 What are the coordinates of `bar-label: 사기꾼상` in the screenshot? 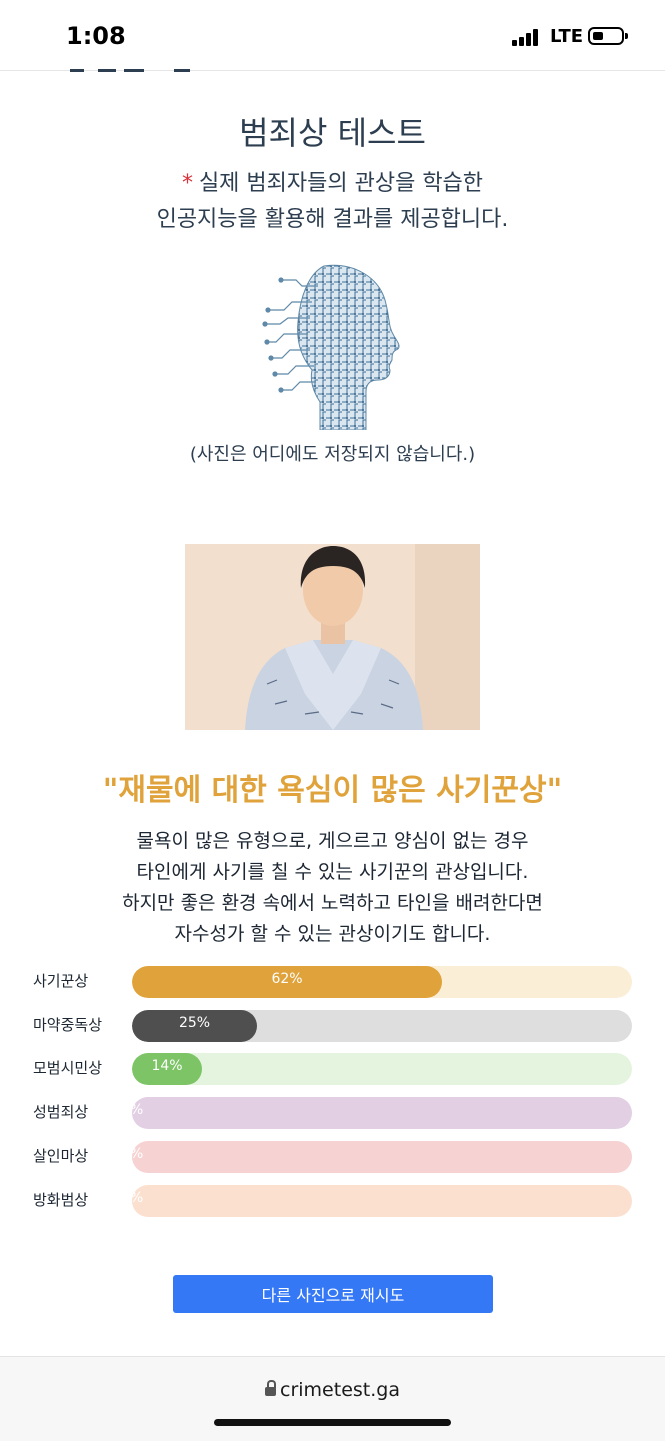 It's located at (61, 981).